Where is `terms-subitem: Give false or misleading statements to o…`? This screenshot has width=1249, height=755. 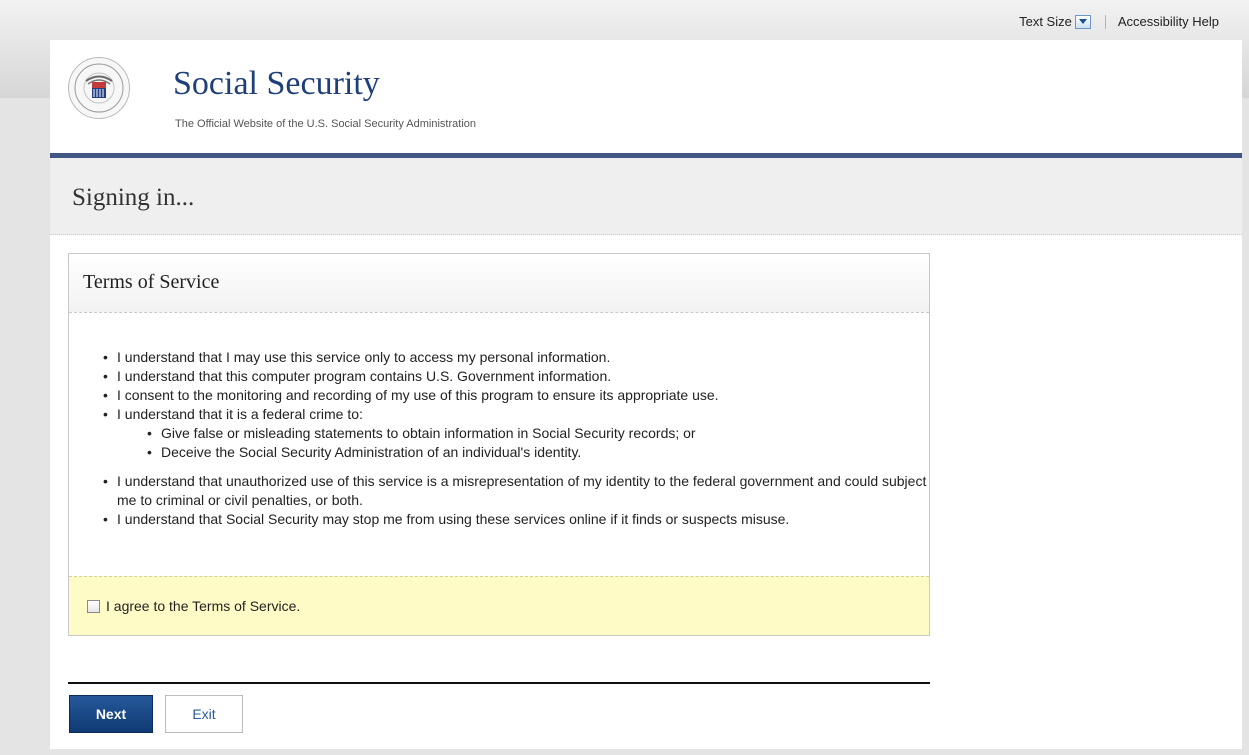 terms-subitem: Give false or misleading statements to o… is located at coordinates (538, 433).